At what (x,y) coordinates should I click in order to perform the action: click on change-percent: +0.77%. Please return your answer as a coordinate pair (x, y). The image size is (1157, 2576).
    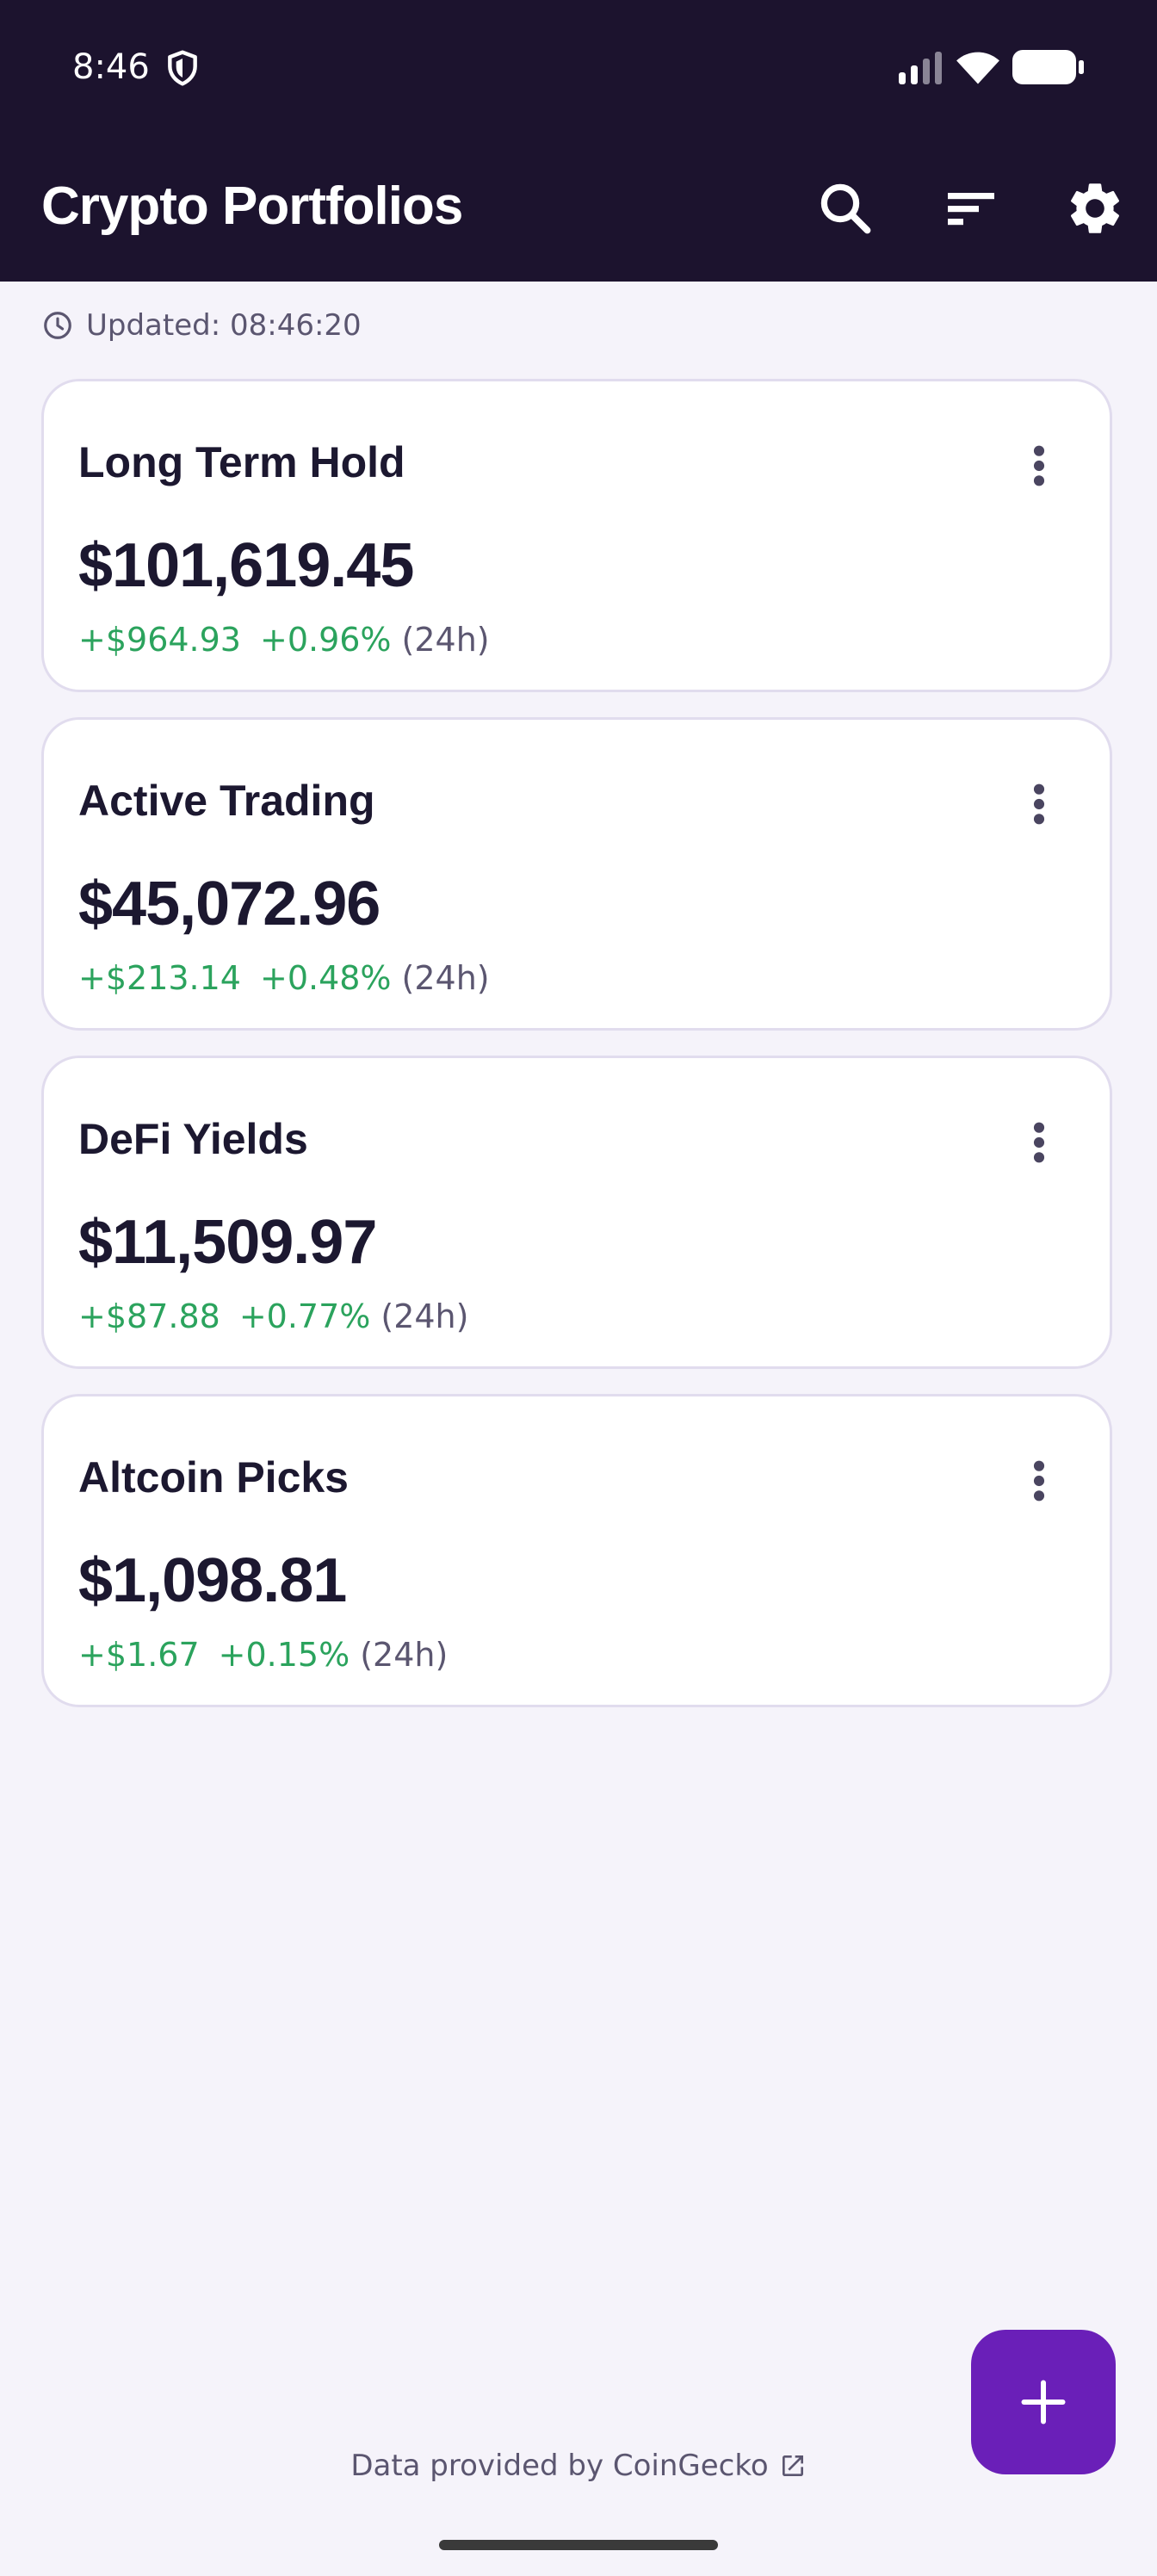
    Looking at the image, I should click on (305, 1316).